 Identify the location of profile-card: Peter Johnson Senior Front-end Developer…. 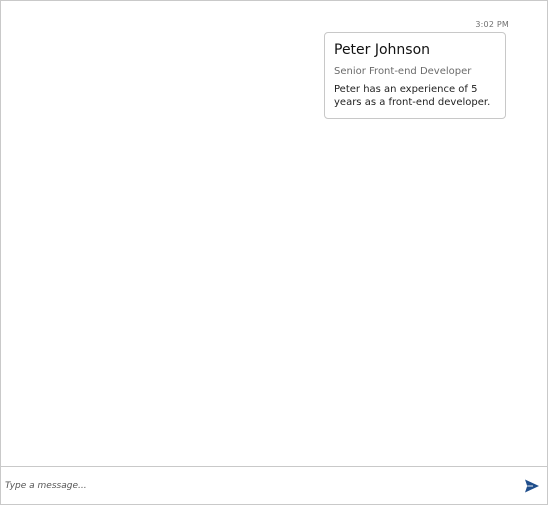
(415, 75).